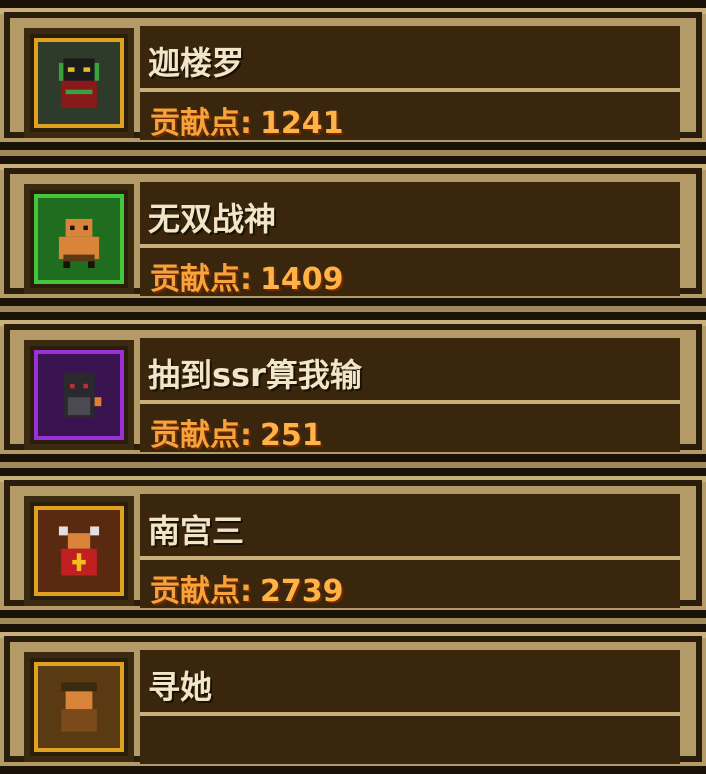  I want to click on contribution-stat: 贡献点: 1241, so click(247, 120).